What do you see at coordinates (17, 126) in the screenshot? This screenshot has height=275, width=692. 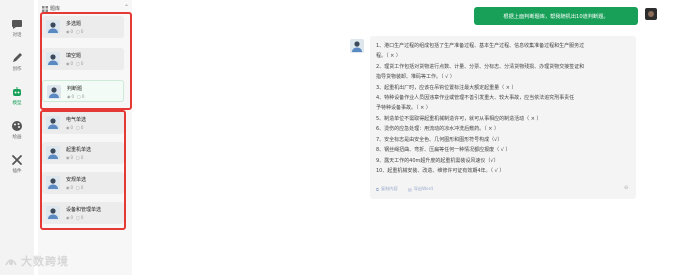 I see `palette-icon` at bounding box center [17, 126].